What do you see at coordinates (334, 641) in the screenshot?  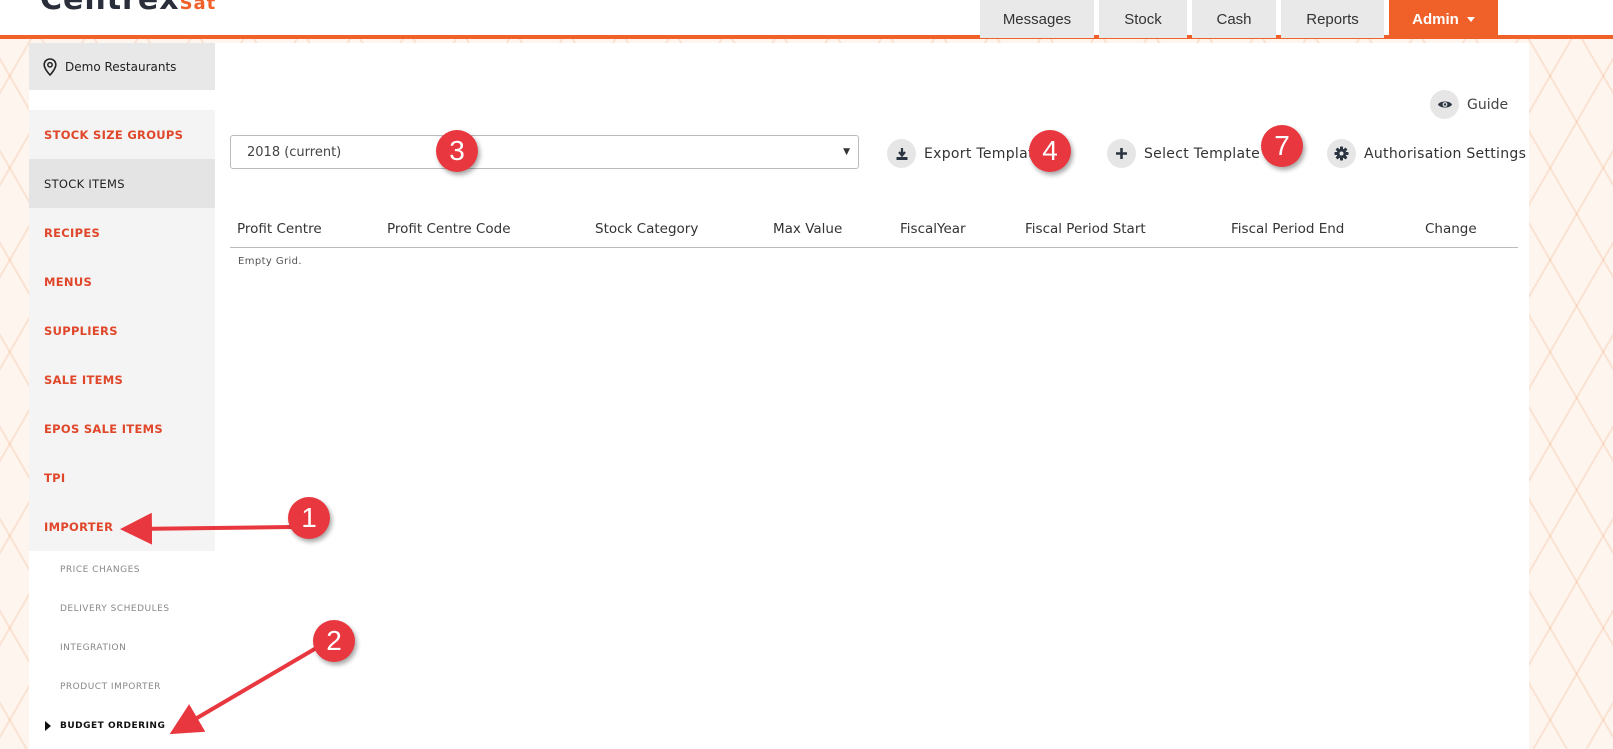 I see `annotation-badge-2: 2` at bounding box center [334, 641].